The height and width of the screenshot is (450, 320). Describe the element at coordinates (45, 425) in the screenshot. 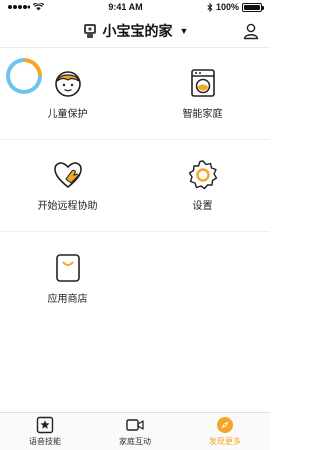

I see `star-square-icon` at that location.